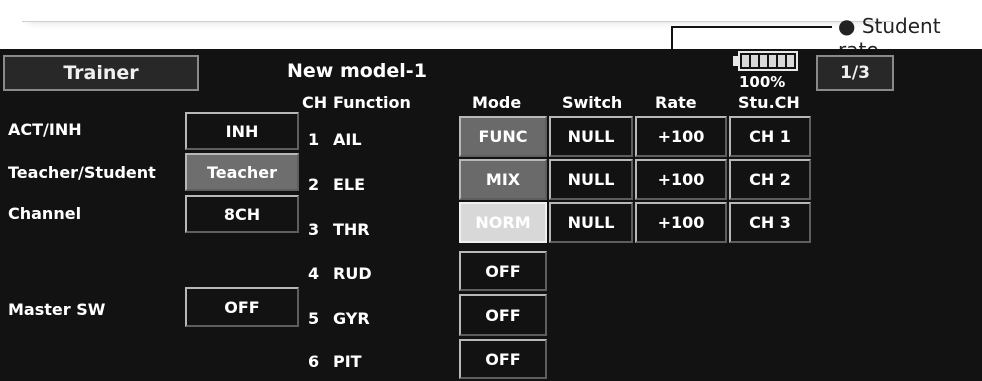 The width and height of the screenshot is (982, 381). I want to click on screen-title-button: Trainer, so click(101, 73).